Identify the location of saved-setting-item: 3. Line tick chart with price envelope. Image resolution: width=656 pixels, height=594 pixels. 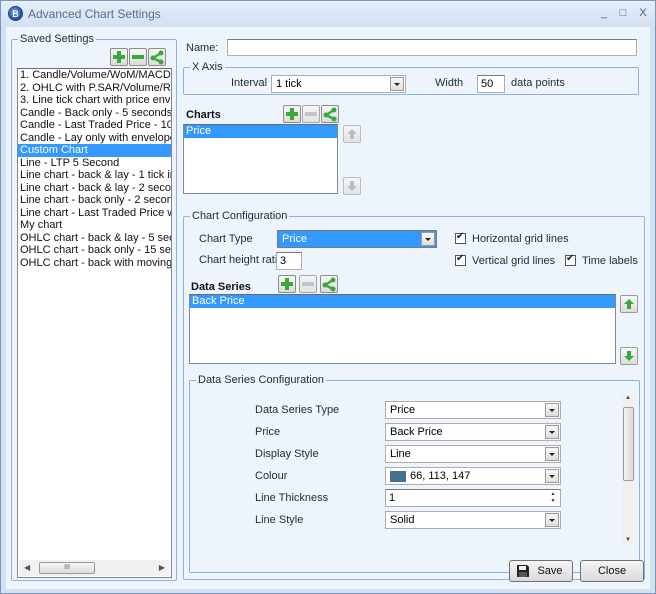
(94, 100).